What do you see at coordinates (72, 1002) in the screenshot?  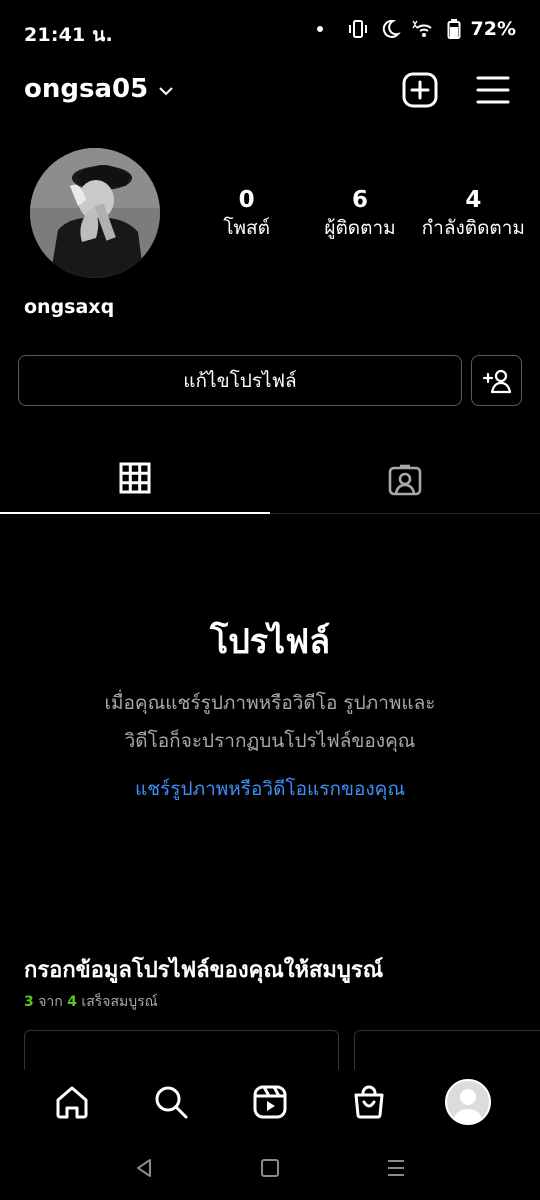 I see `progress-total: 4` at bounding box center [72, 1002].